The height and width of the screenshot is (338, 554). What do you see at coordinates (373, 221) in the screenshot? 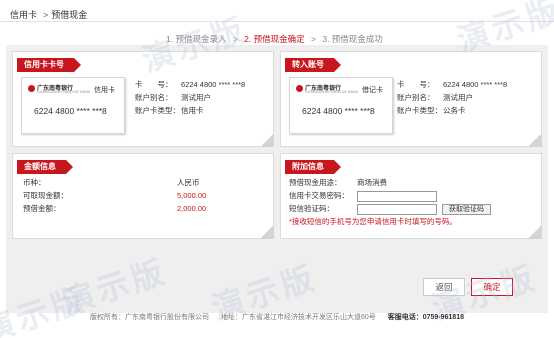
I see `sms-notice: *接收短信的手机号为您申请信用卡时填写的号码。` at bounding box center [373, 221].